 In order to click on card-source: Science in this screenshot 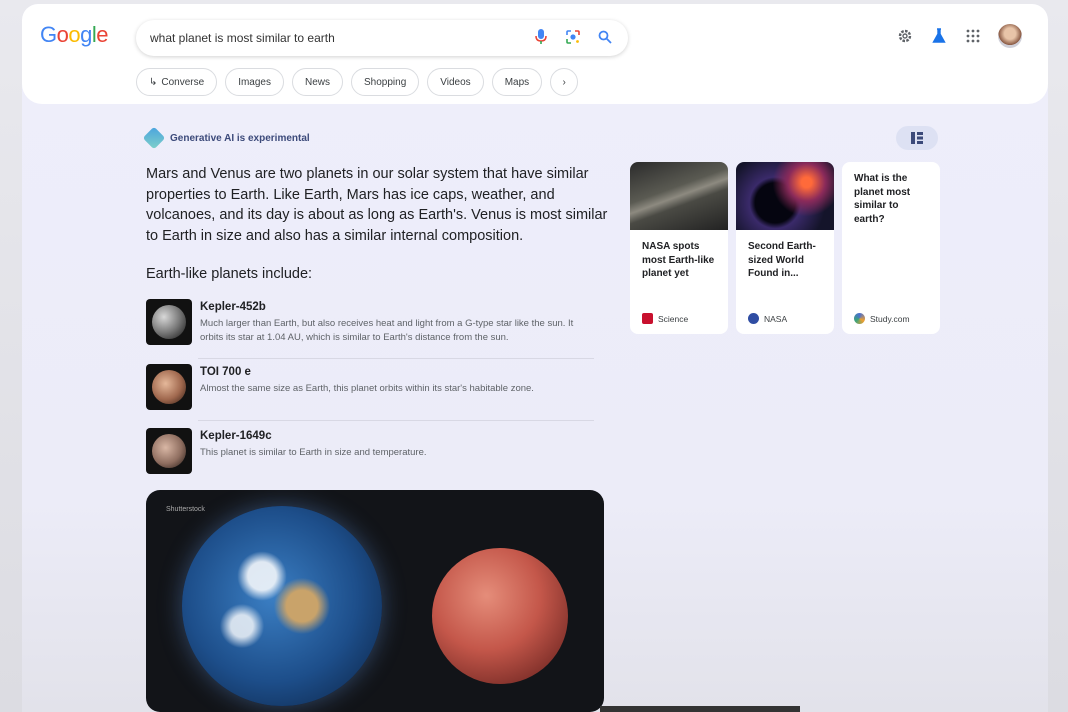, I will do `click(665, 318)`.